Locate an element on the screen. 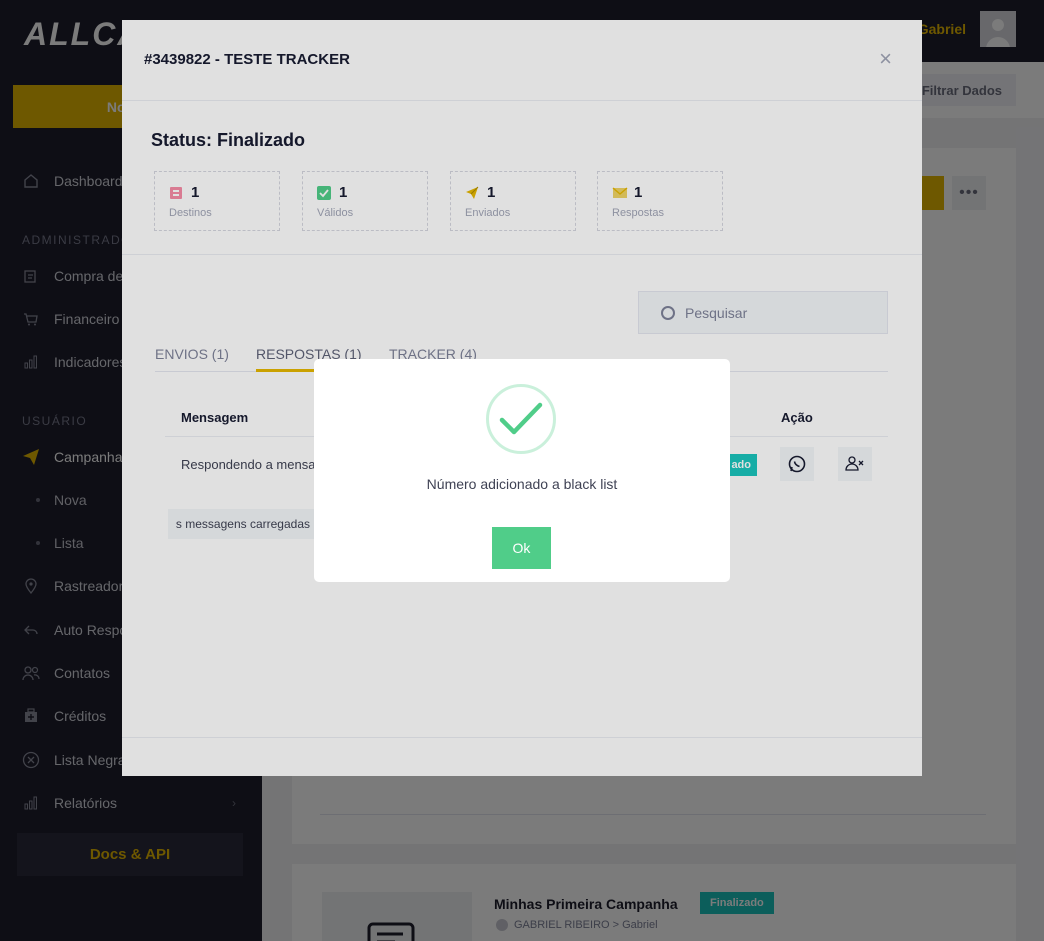  ok-button: Ok is located at coordinates (521, 548).